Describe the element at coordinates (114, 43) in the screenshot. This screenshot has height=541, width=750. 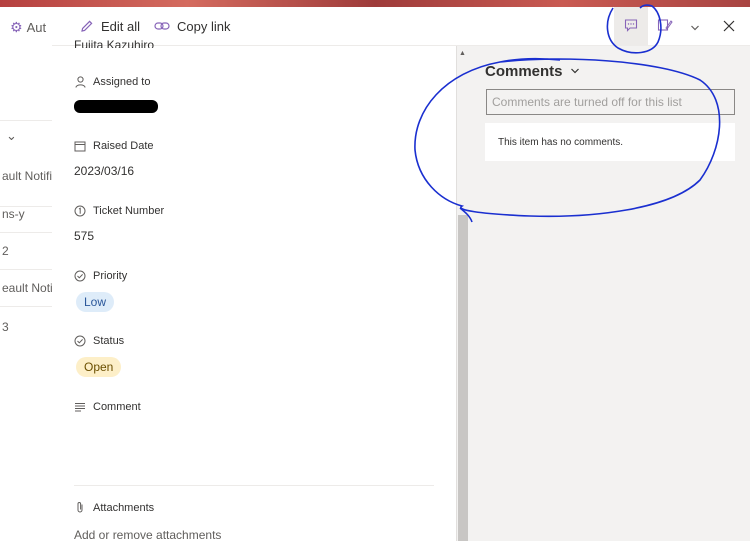
I see `field-value-name: Fujita Kazuhiro` at that location.